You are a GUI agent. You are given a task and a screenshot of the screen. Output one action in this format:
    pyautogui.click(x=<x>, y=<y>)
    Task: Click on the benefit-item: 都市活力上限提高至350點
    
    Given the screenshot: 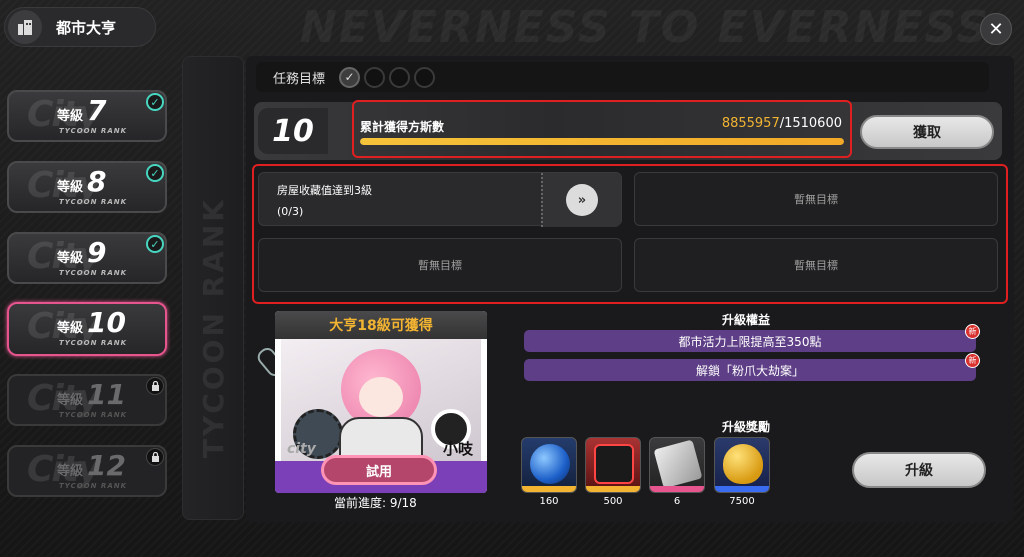 What is the action you would take?
    pyautogui.click(x=750, y=341)
    